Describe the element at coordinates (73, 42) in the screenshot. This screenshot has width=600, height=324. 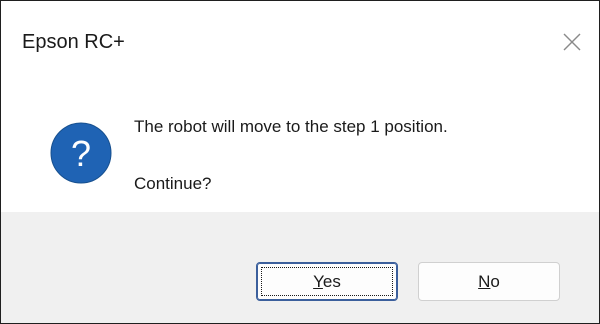
I see `window-title: Epson RC+` at that location.